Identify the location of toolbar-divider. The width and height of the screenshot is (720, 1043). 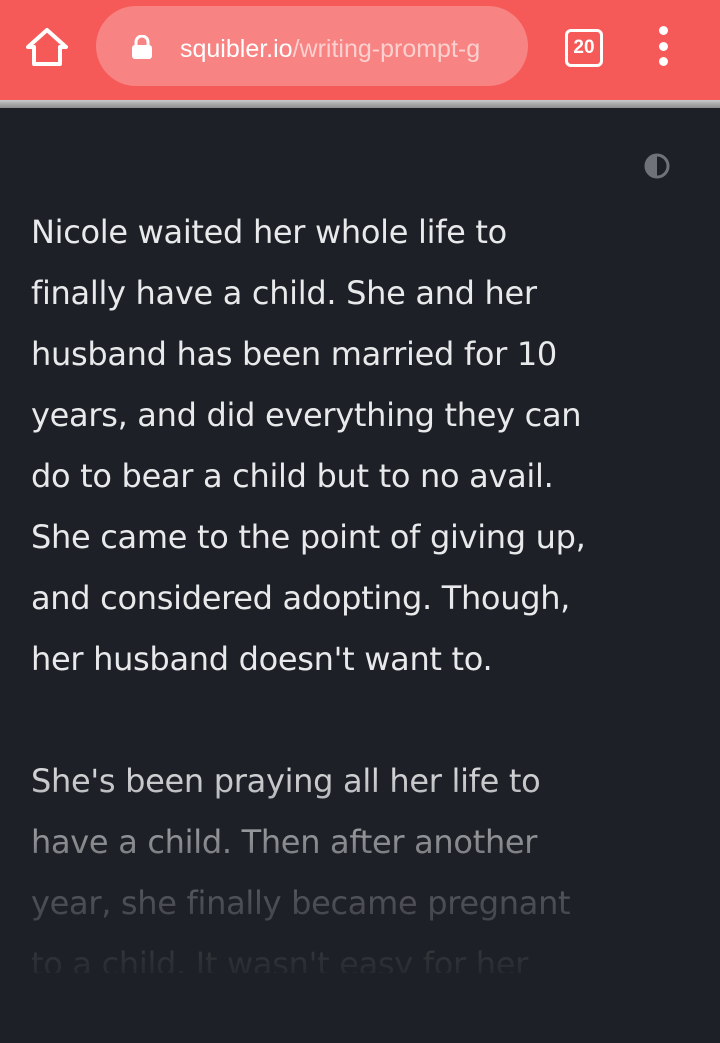
(360, 104).